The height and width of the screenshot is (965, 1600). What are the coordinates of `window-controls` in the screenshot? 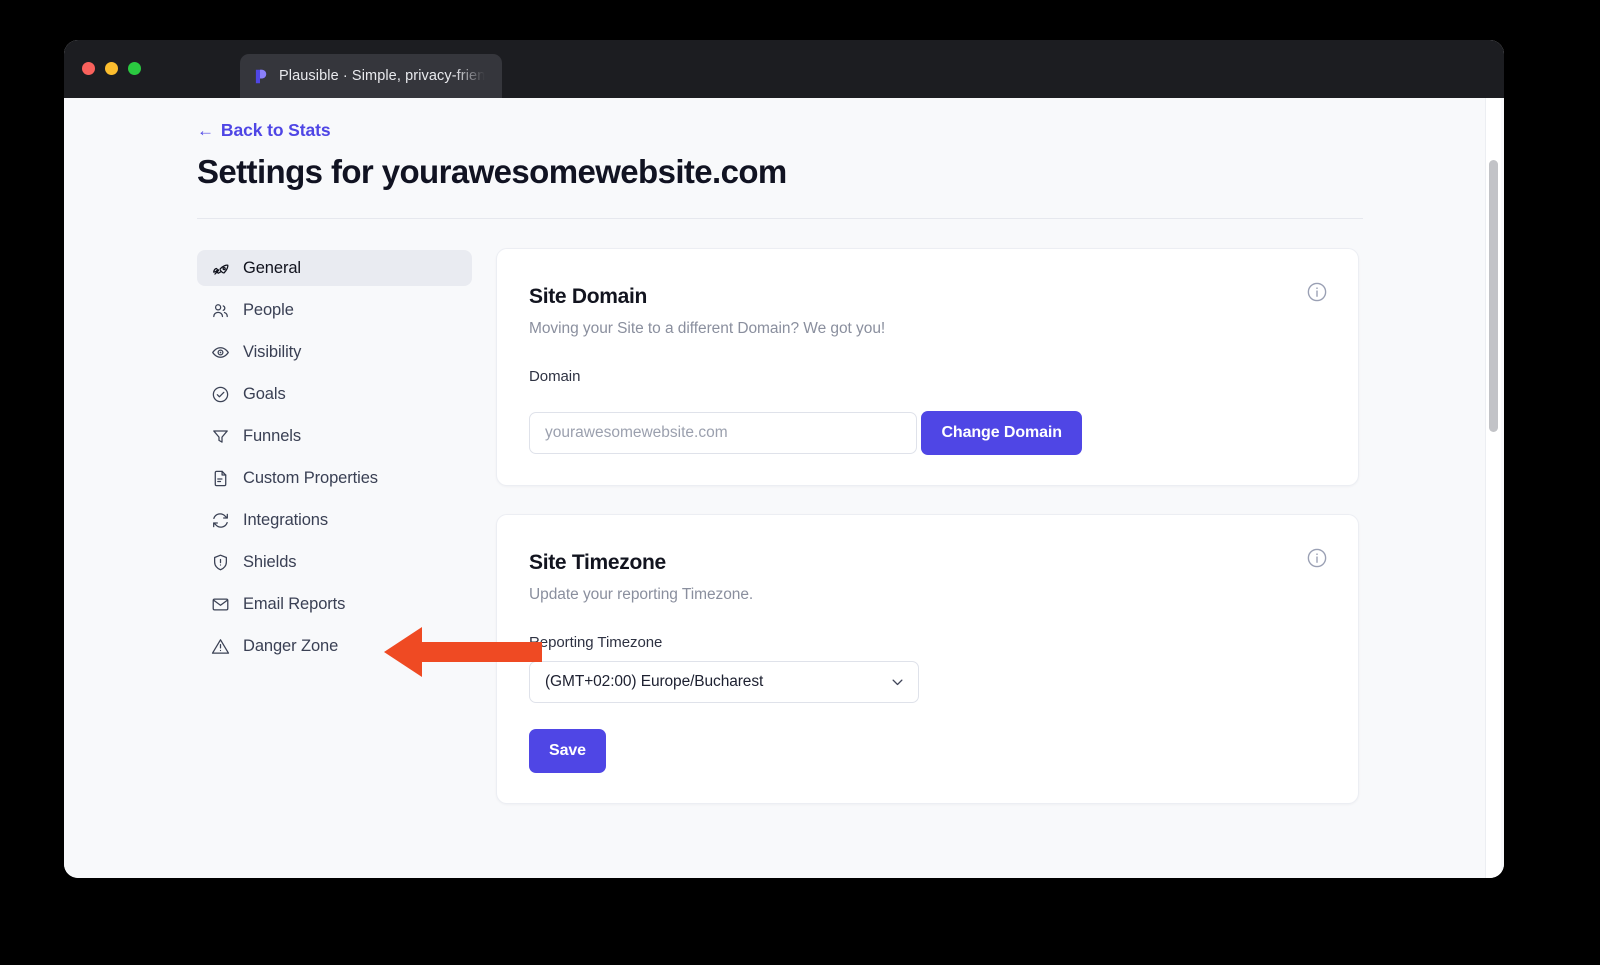 It's located at (111, 68).